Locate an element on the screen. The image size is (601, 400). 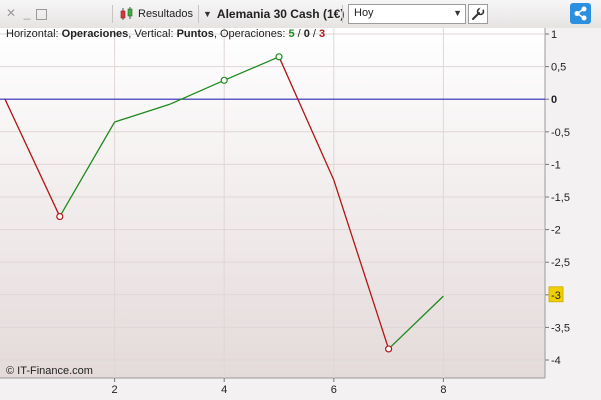
instrument-label: Alemania 30 Cash (1€) is located at coordinates (280, 14).